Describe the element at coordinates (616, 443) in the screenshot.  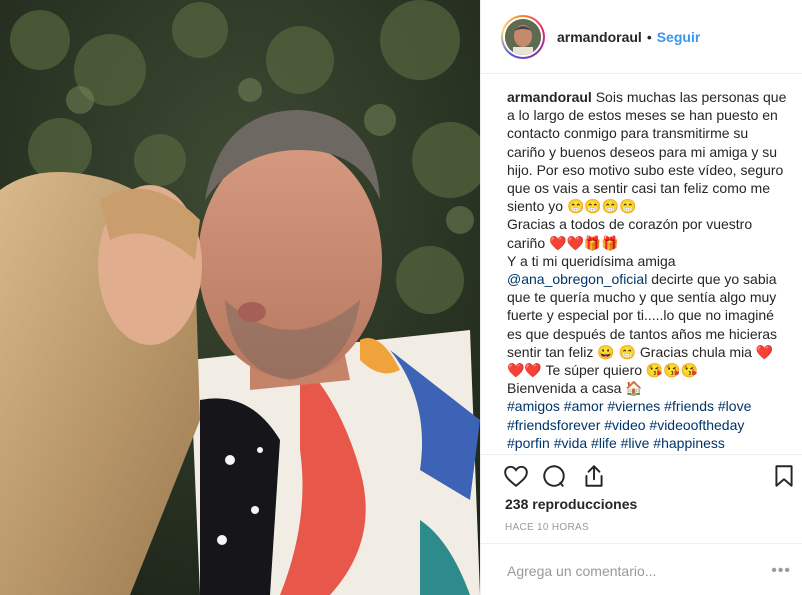
I see `hashtags-line-3: #porfin #vida #life #live #happiness` at that location.